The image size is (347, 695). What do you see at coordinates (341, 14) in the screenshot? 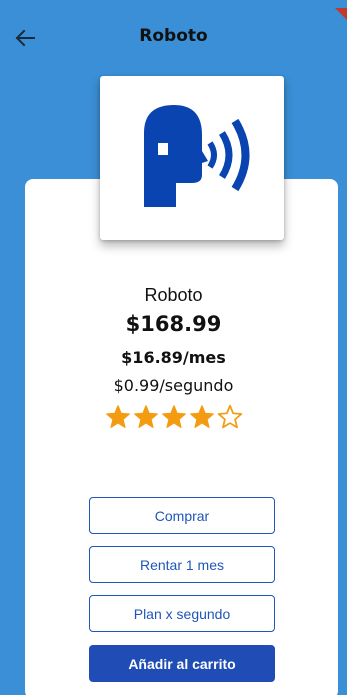
I see `debug-banner-icon` at bounding box center [341, 14].